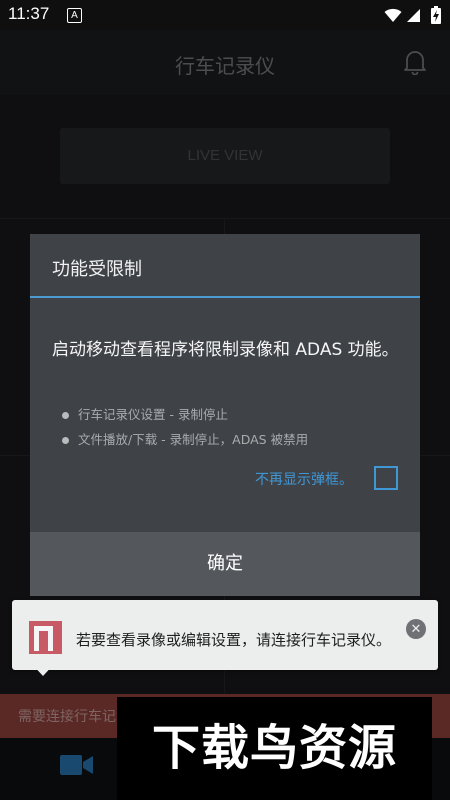  What do you see at coordinates (145, 413) in the screenshot?
I see `dialog-bullet-item: 行车记录仪设置 - 录制停止` at bounding box center [145, 413].